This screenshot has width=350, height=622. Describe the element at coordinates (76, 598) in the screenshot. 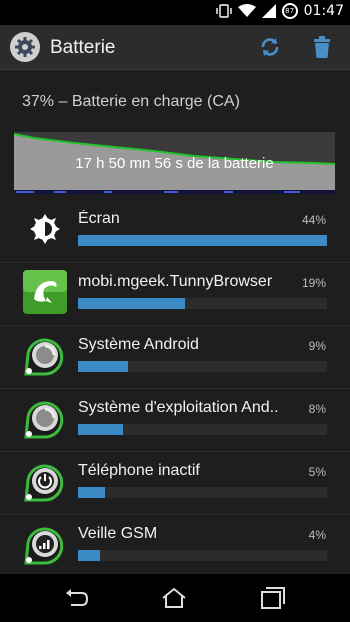

I see `back-icon` at that location.